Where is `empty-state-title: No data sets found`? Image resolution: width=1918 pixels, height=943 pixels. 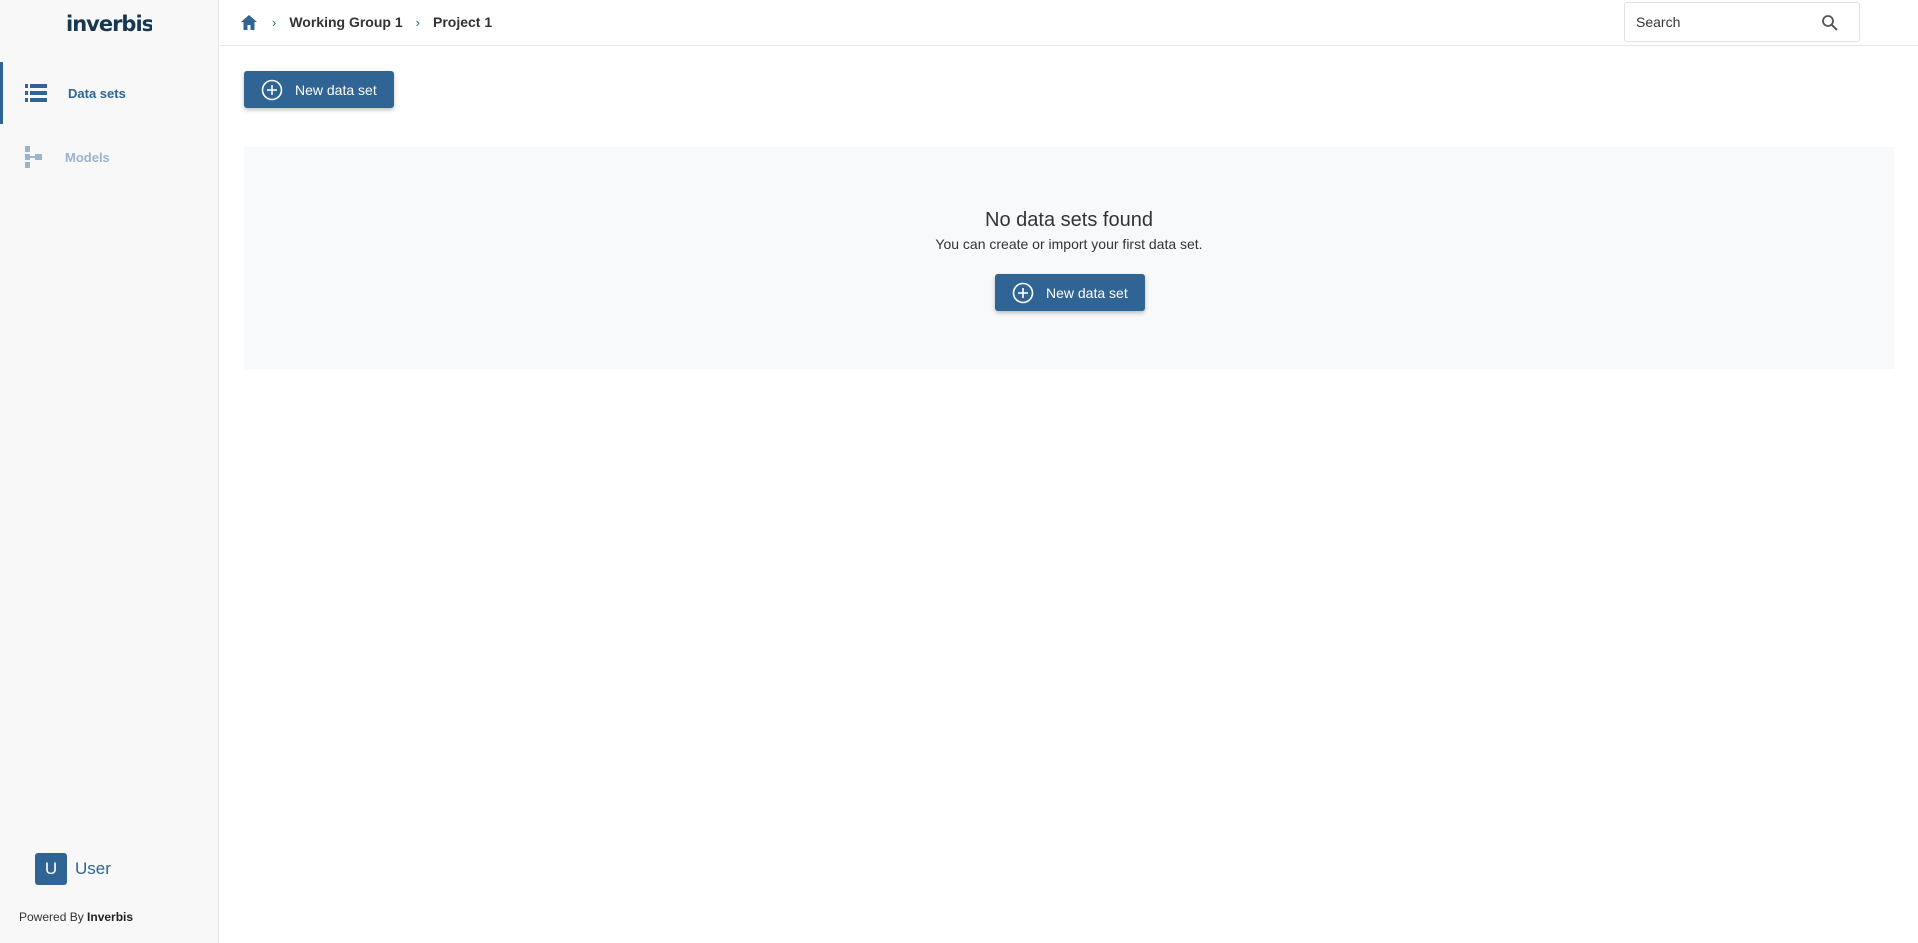
empty-state-title: No data sets found is located at coordinates (1069, 220).